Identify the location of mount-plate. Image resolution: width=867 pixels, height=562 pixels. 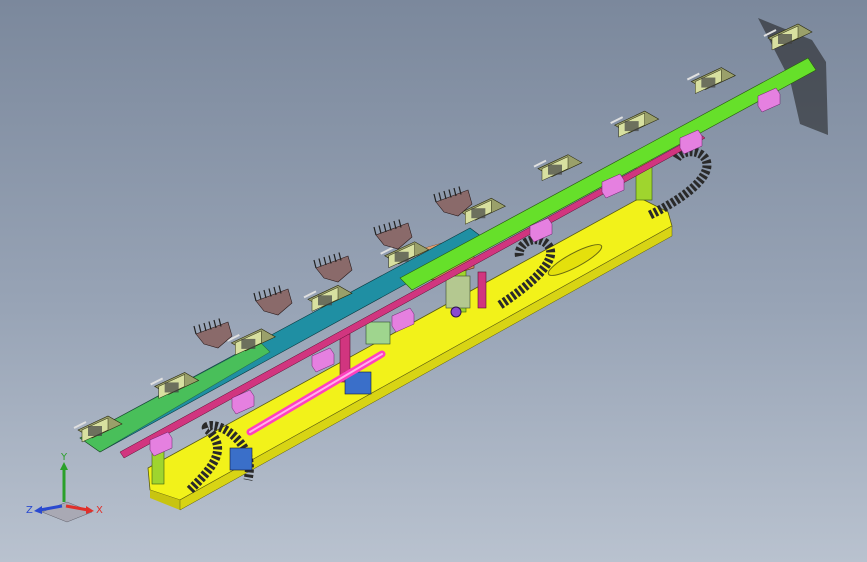
(458, 292).